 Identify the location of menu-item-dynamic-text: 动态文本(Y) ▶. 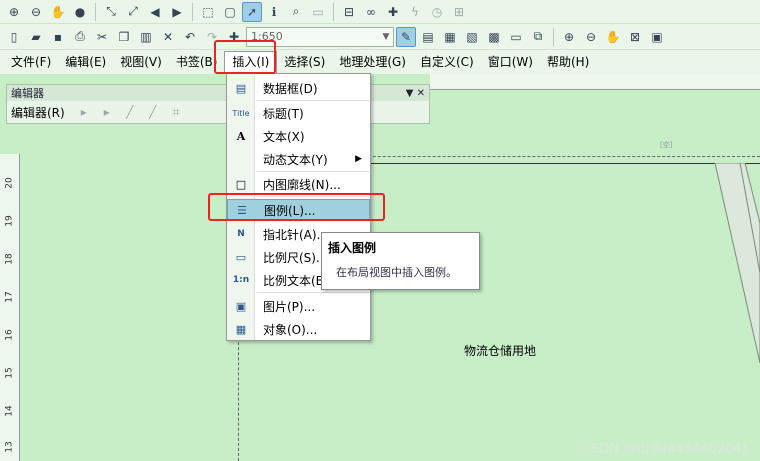
(298, 159).